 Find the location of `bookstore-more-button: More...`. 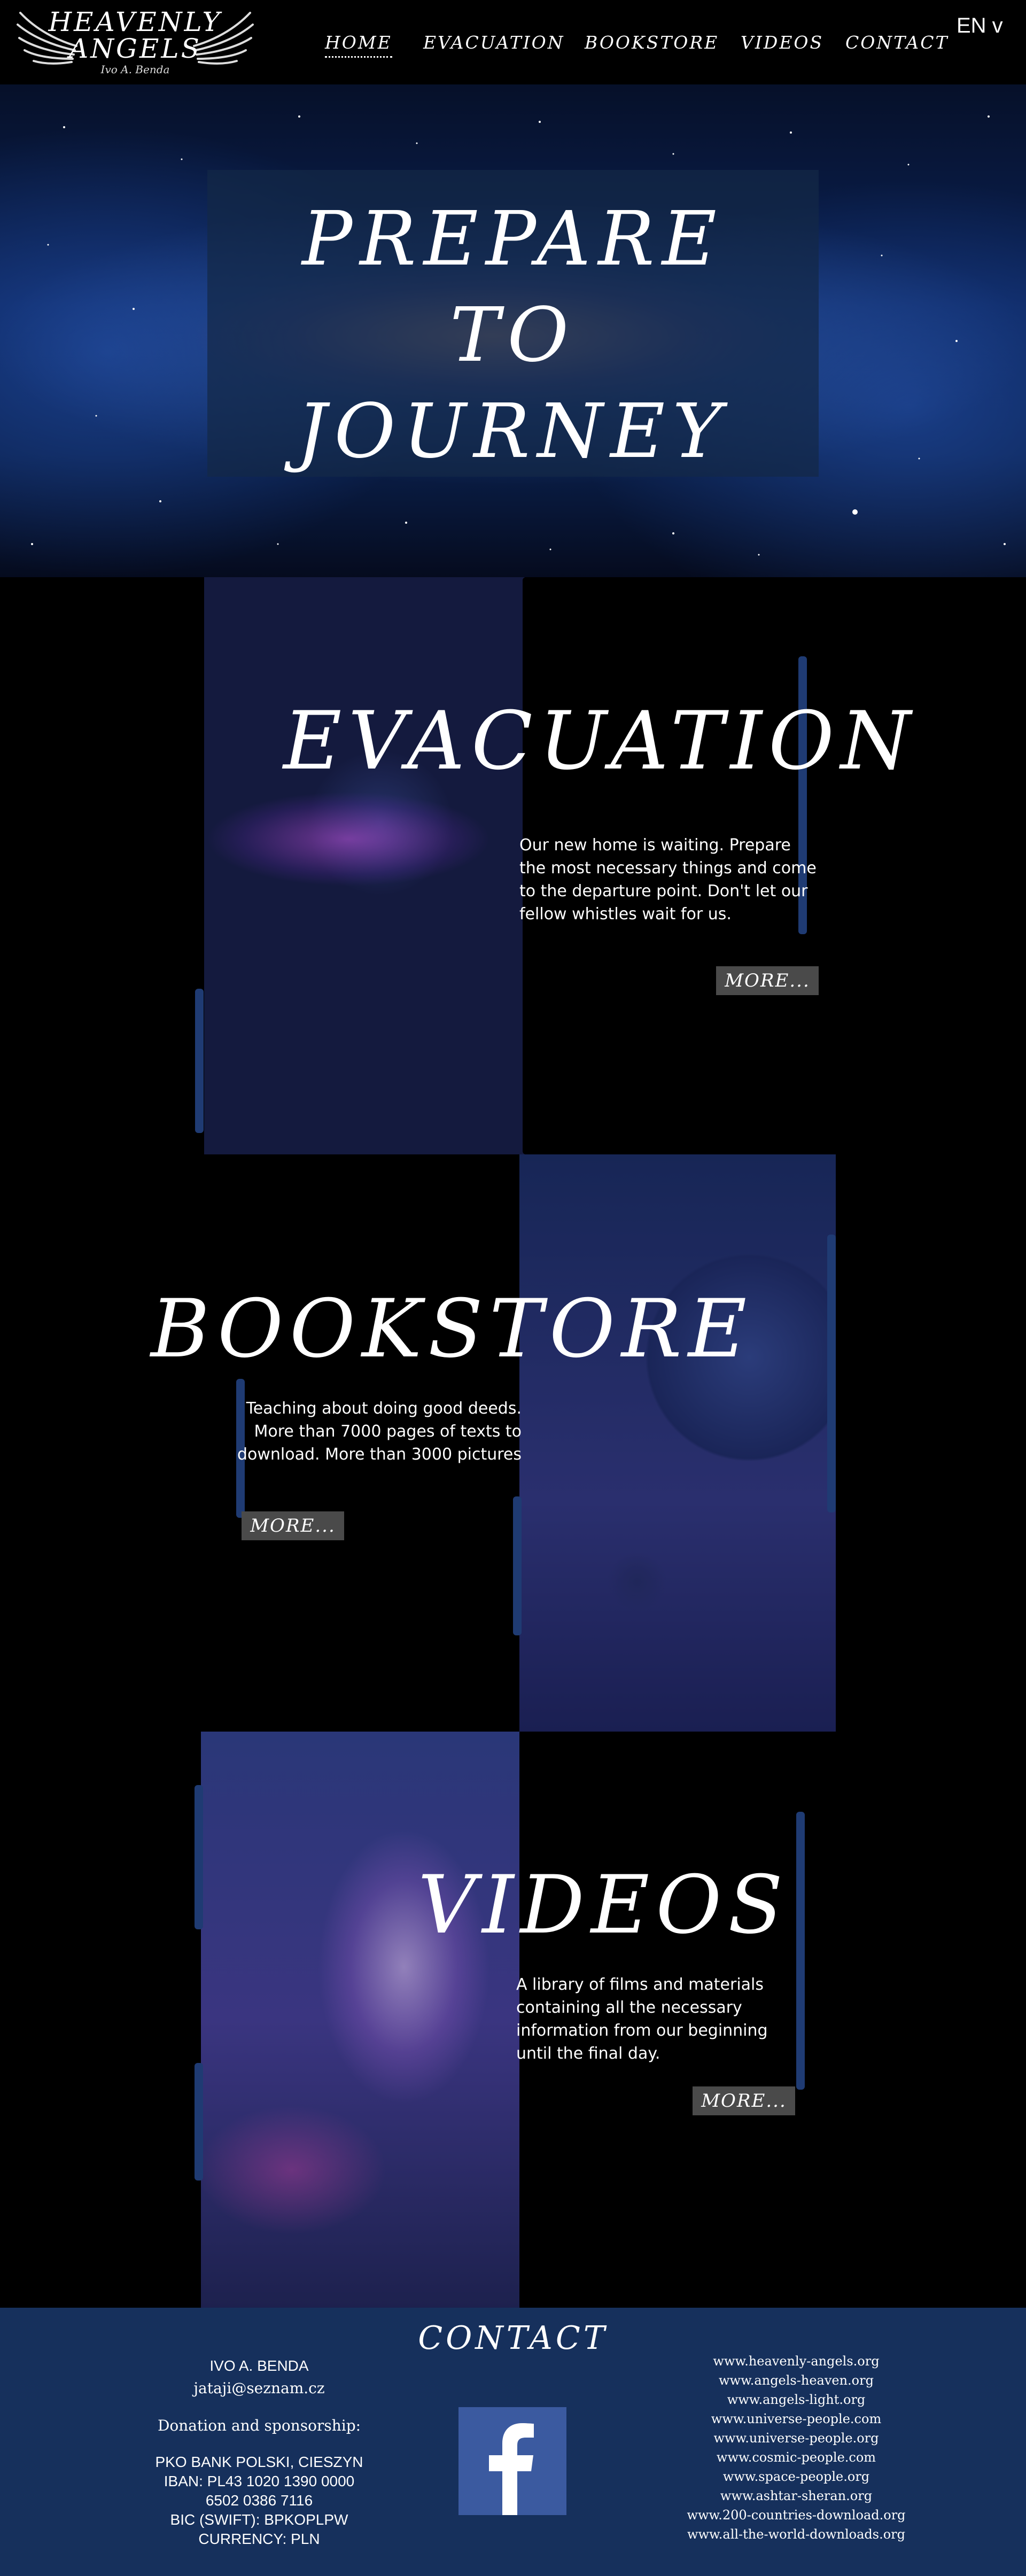

bookstore-more-button: More... is located at coordinates (293, 1525).